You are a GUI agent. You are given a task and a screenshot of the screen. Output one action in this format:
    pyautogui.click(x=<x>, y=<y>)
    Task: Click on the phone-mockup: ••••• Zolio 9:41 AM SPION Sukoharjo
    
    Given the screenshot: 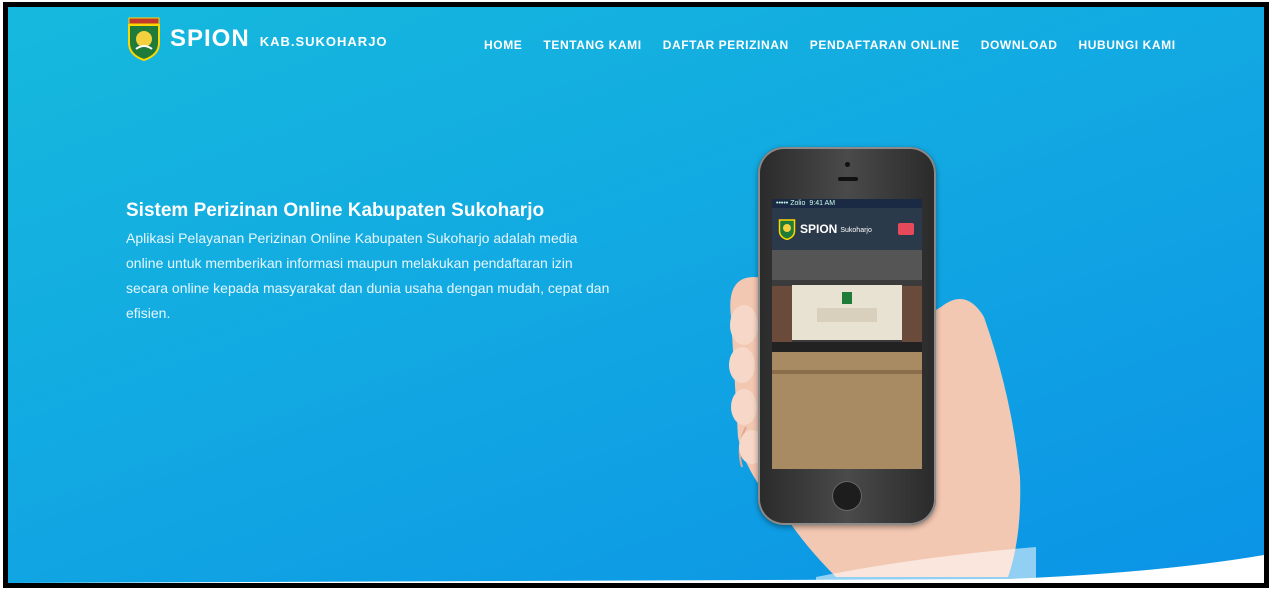 What is the action you would take?
    pyautogui.click(x=847, y=336)
    